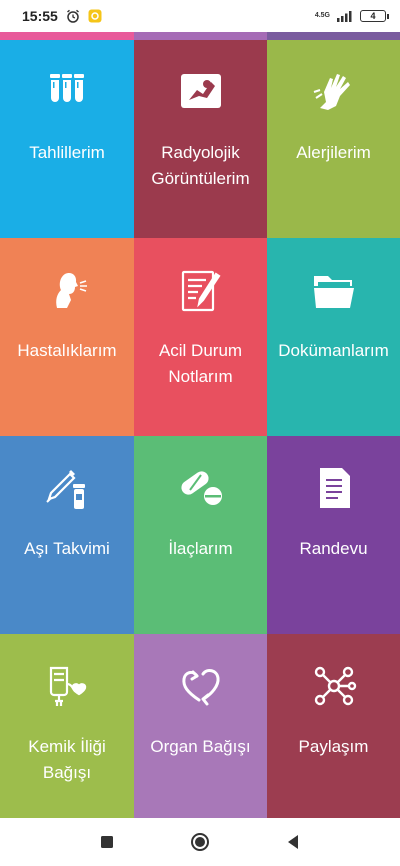 This screenshot has width=400, height=866. Describe the element at coordinates (333, 350) in the screenshot. I see `tile-label: Dokümanlarım` at that location.